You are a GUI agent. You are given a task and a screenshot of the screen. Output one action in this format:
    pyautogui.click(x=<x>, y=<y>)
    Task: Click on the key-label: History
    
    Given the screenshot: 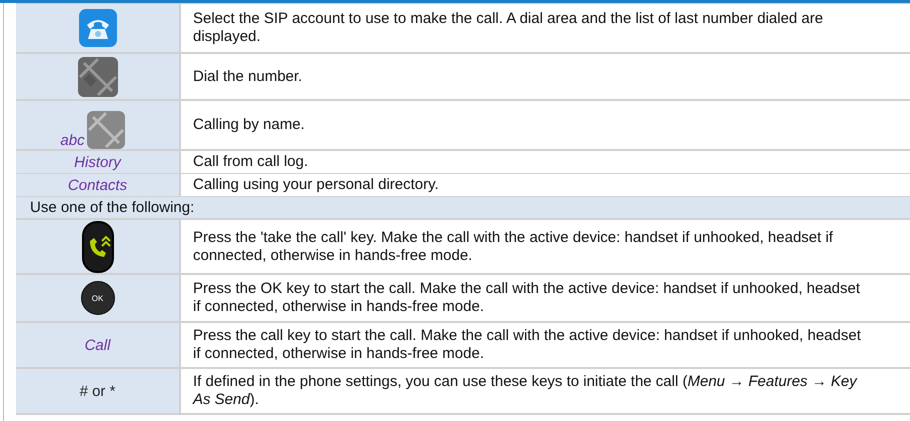 What is the action you would take?
    pyautogui.click(x=97, y=162)
    